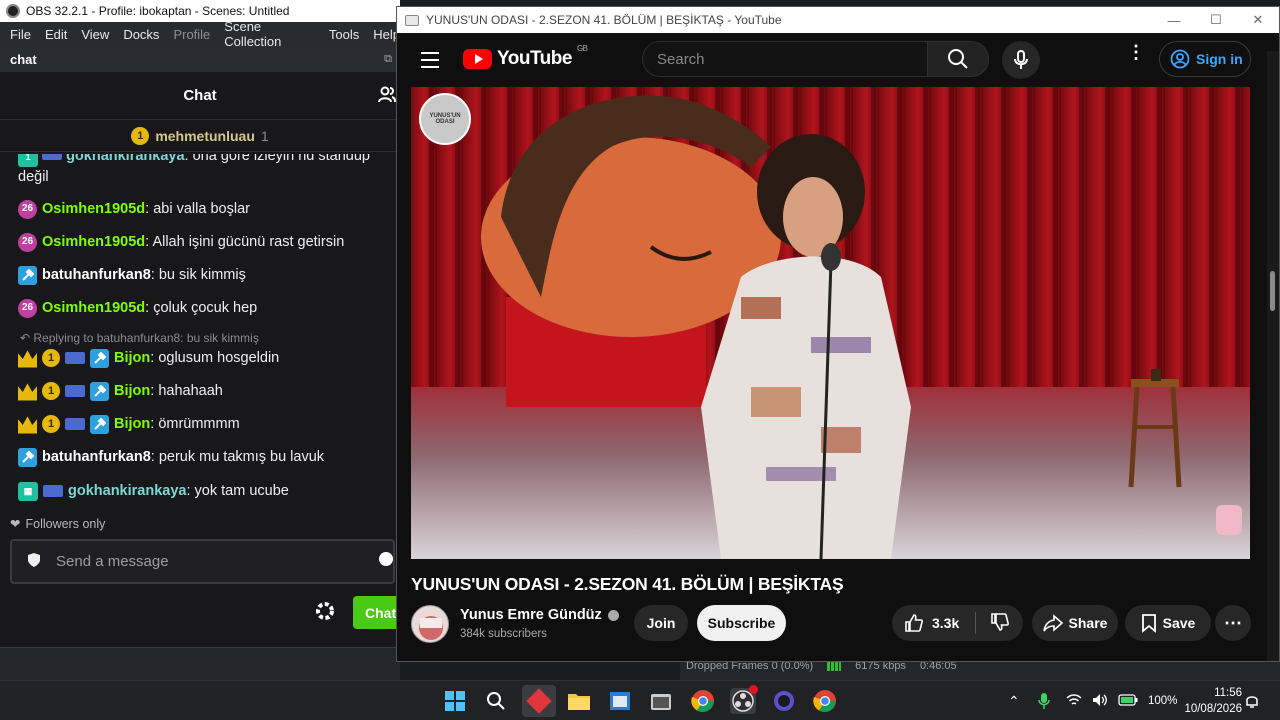 The height and width of the screenshot is (720, 1280). Describe the element at coordinates (1273, 356) in the screenshot. I see `page-scrollbar` at that location.